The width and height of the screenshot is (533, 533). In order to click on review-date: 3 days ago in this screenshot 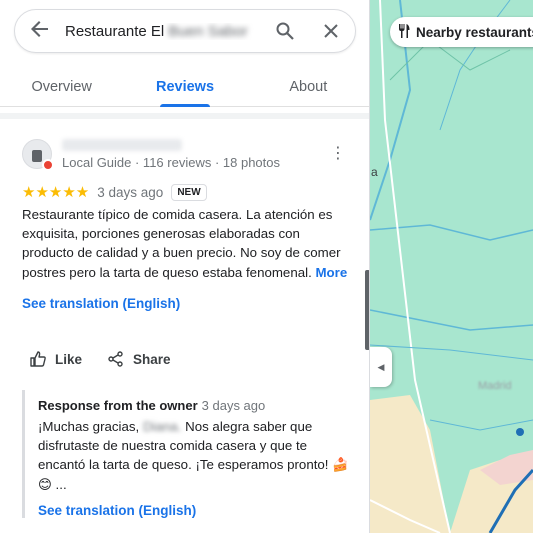, I will do `click(130, 192)`.